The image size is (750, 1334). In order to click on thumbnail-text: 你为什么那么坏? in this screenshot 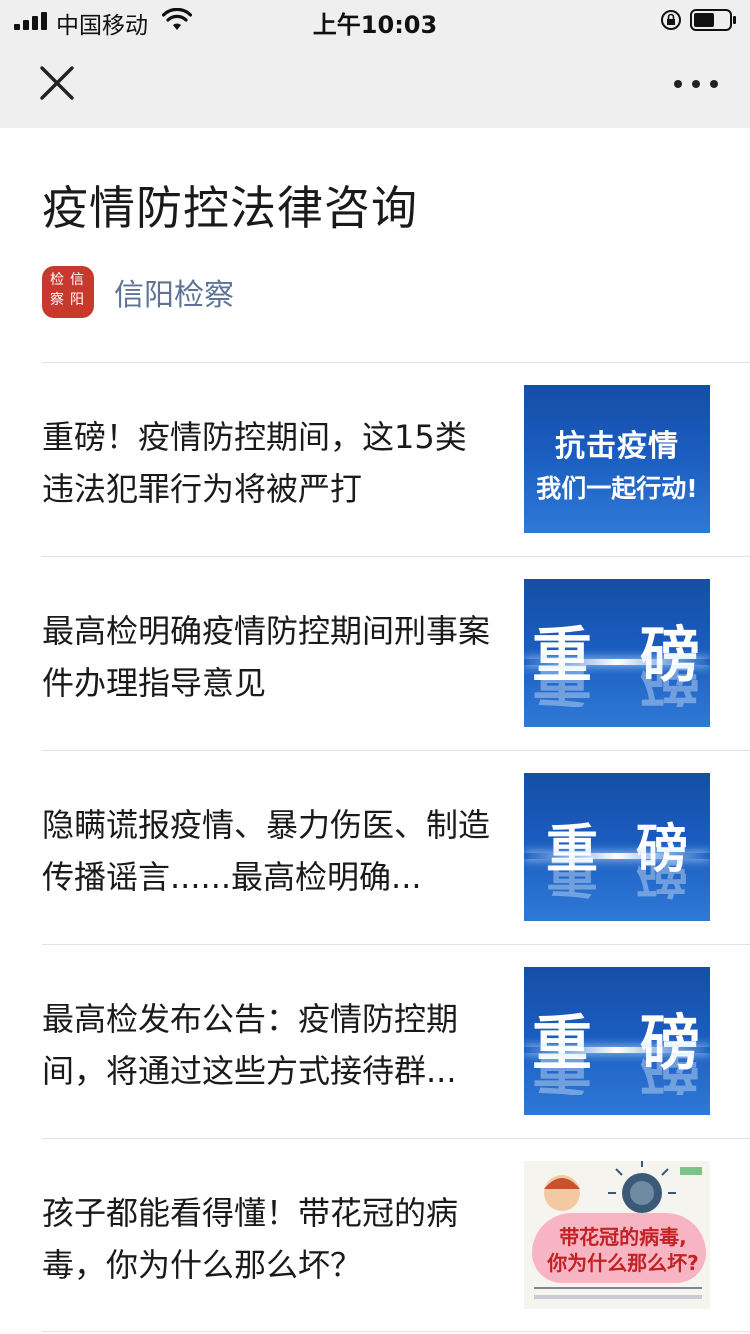, I will do `click(623, 1263)`.